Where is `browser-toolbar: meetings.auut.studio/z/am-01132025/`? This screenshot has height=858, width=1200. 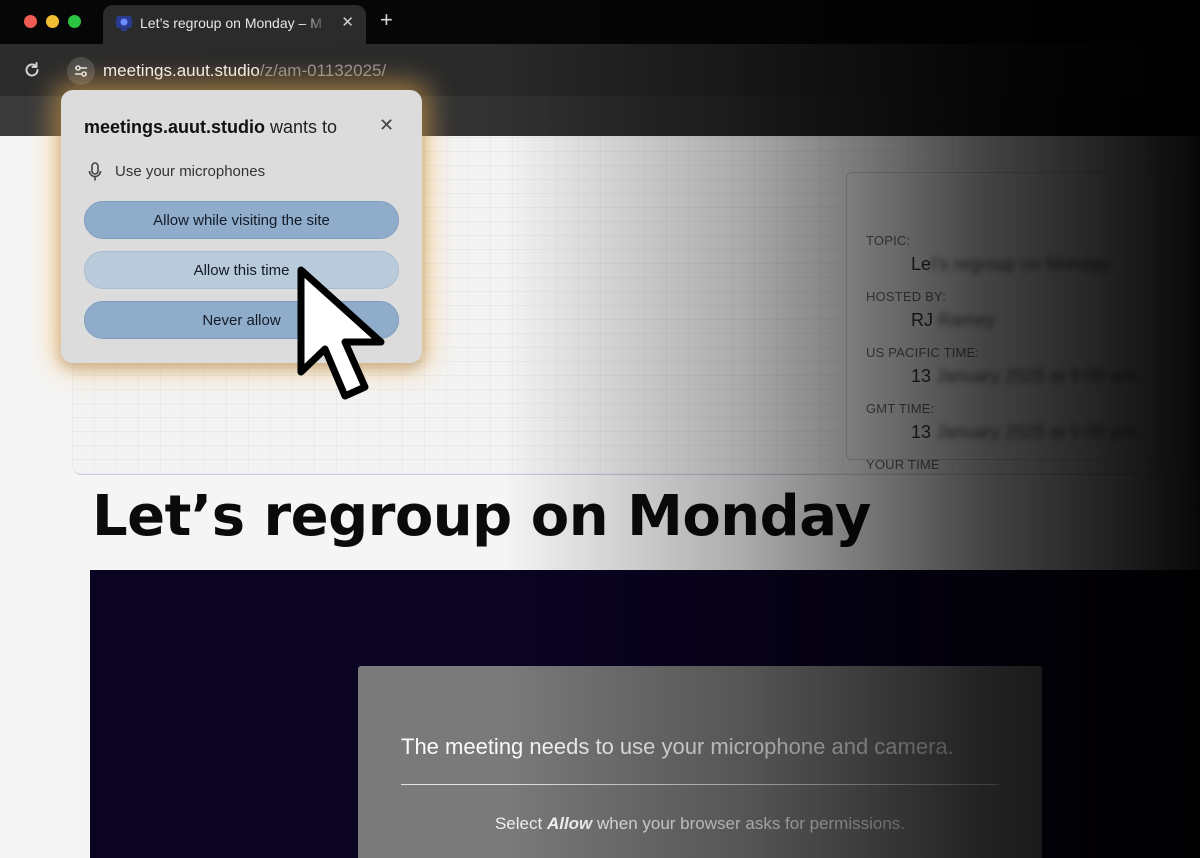 browser-toolbar: meetings.auut.studio/z/am-01132025/ is located at coordinates (600, 70).